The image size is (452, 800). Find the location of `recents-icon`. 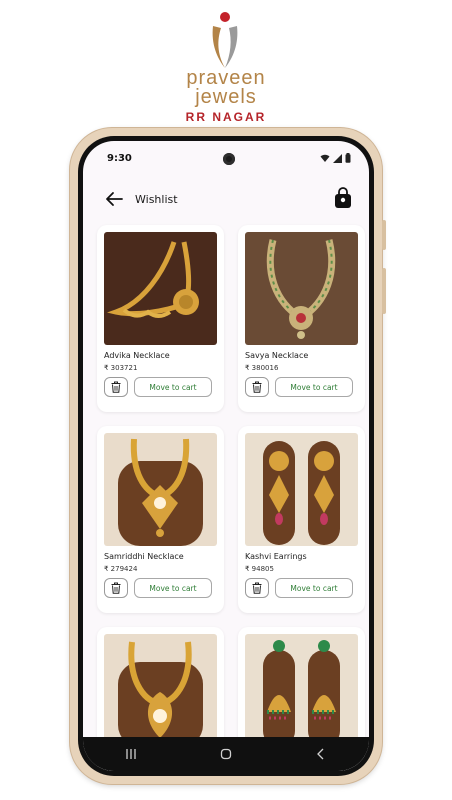

recents-icon is located at coordinates (131, 754).